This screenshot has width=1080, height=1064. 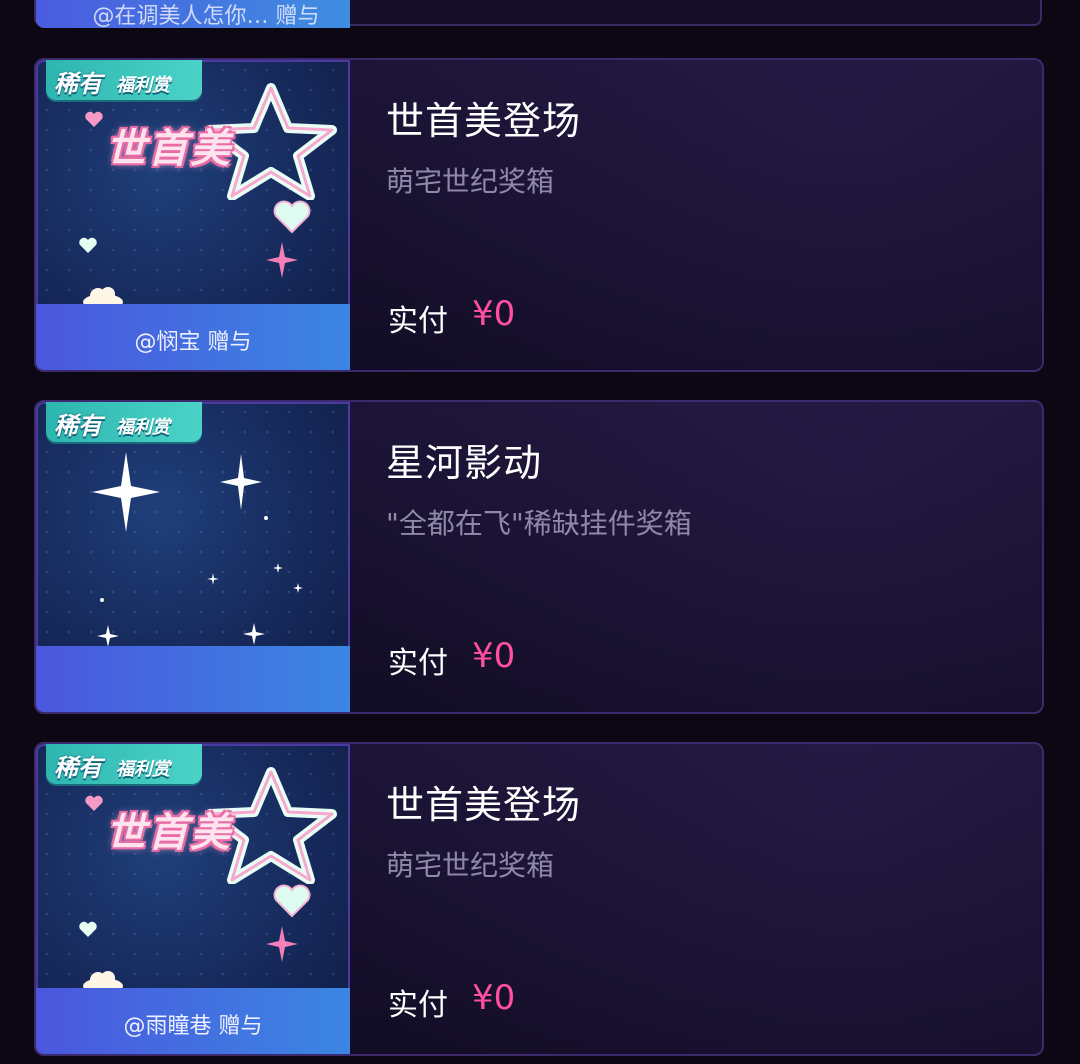 I want to click on gift-from-text: @雨瞳巷 赠与, so click(x=193, y=1026).